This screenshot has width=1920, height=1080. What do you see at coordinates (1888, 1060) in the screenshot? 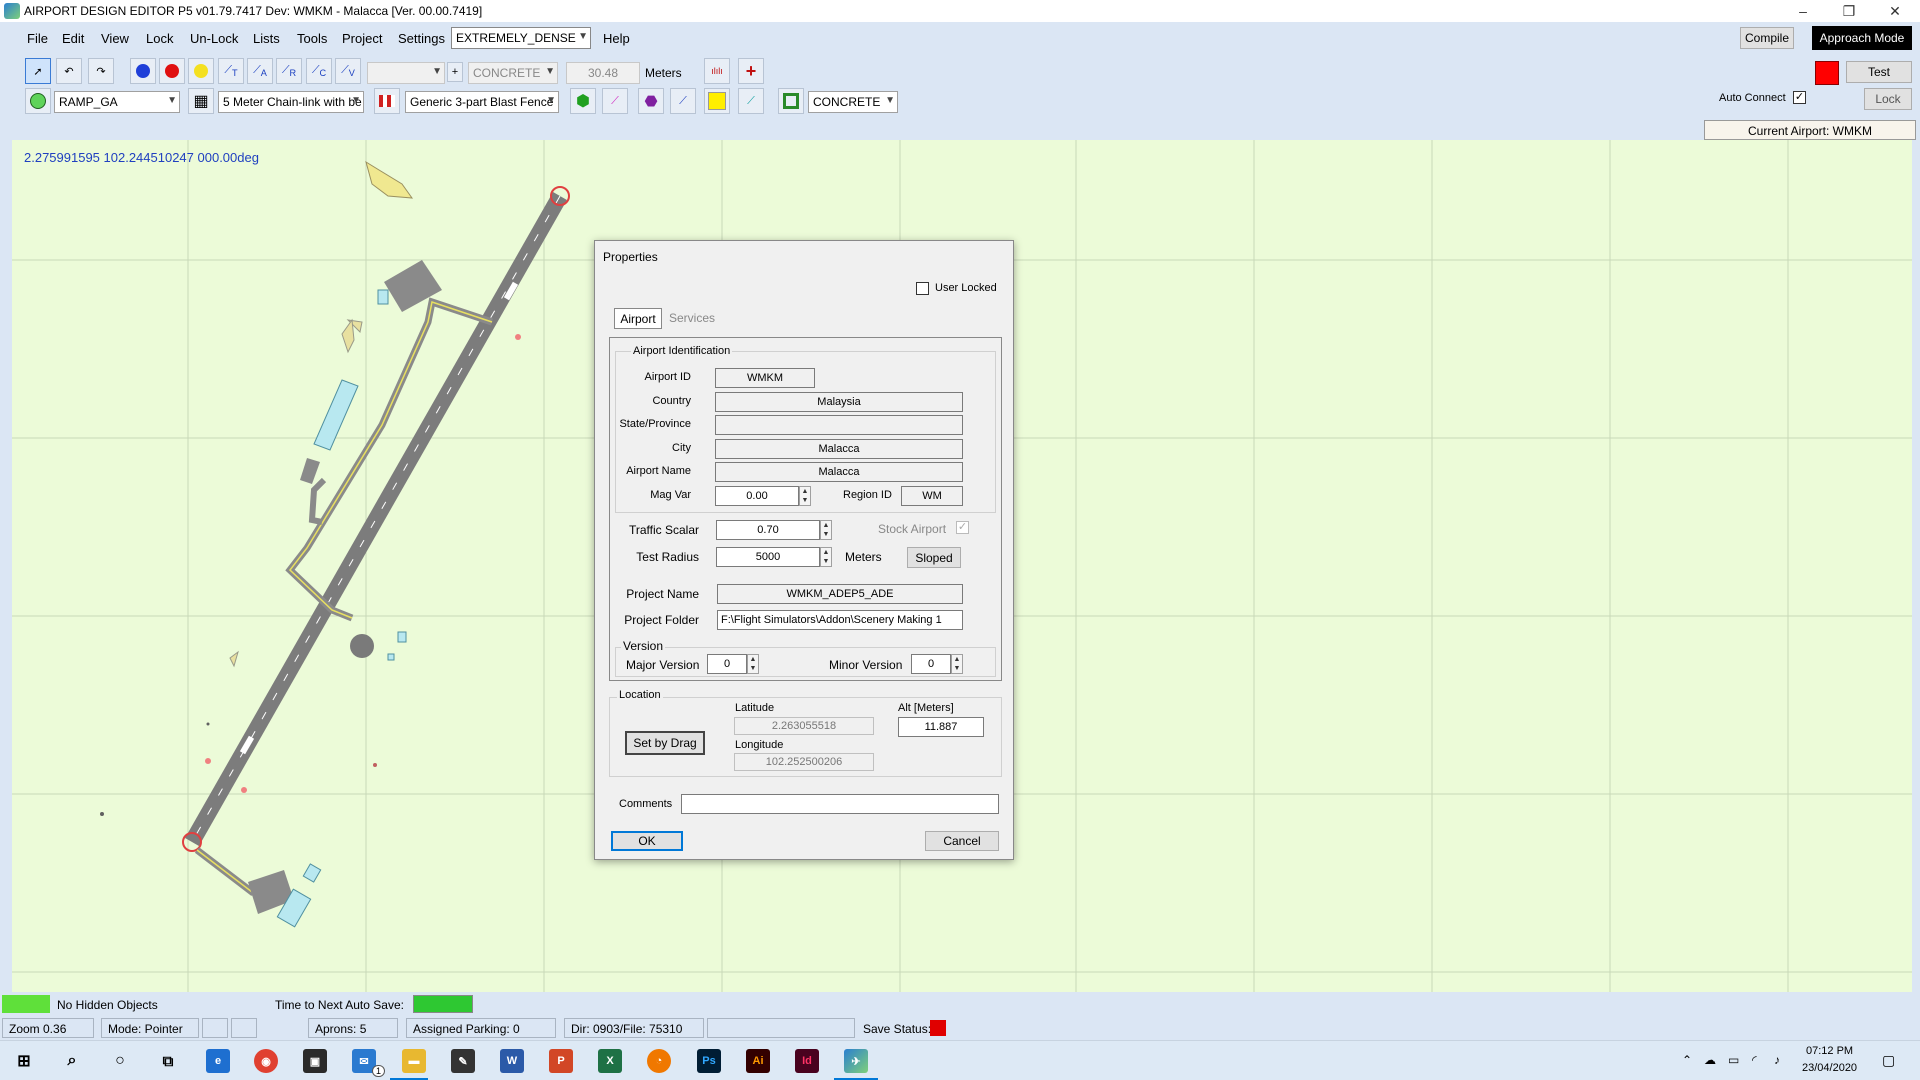
I see `notifications-icon: ▢` at bounding box center [1888, 1060].